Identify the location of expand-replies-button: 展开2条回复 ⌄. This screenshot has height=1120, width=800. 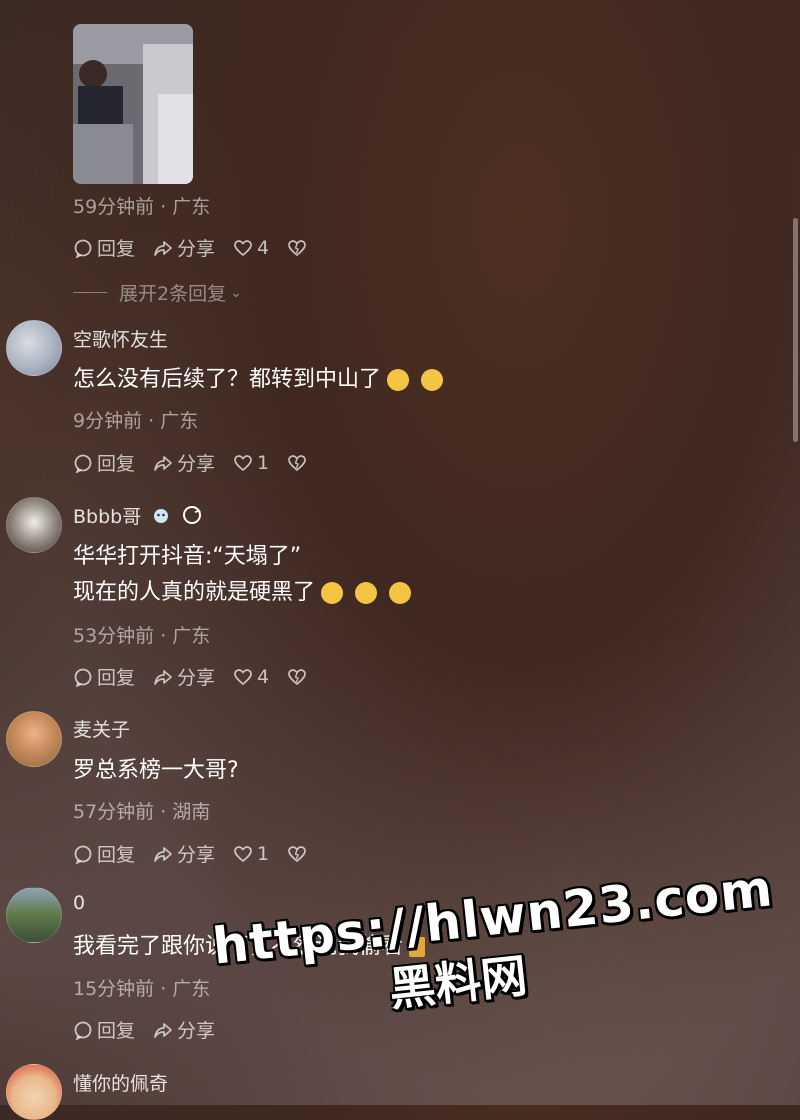
(157, 292).